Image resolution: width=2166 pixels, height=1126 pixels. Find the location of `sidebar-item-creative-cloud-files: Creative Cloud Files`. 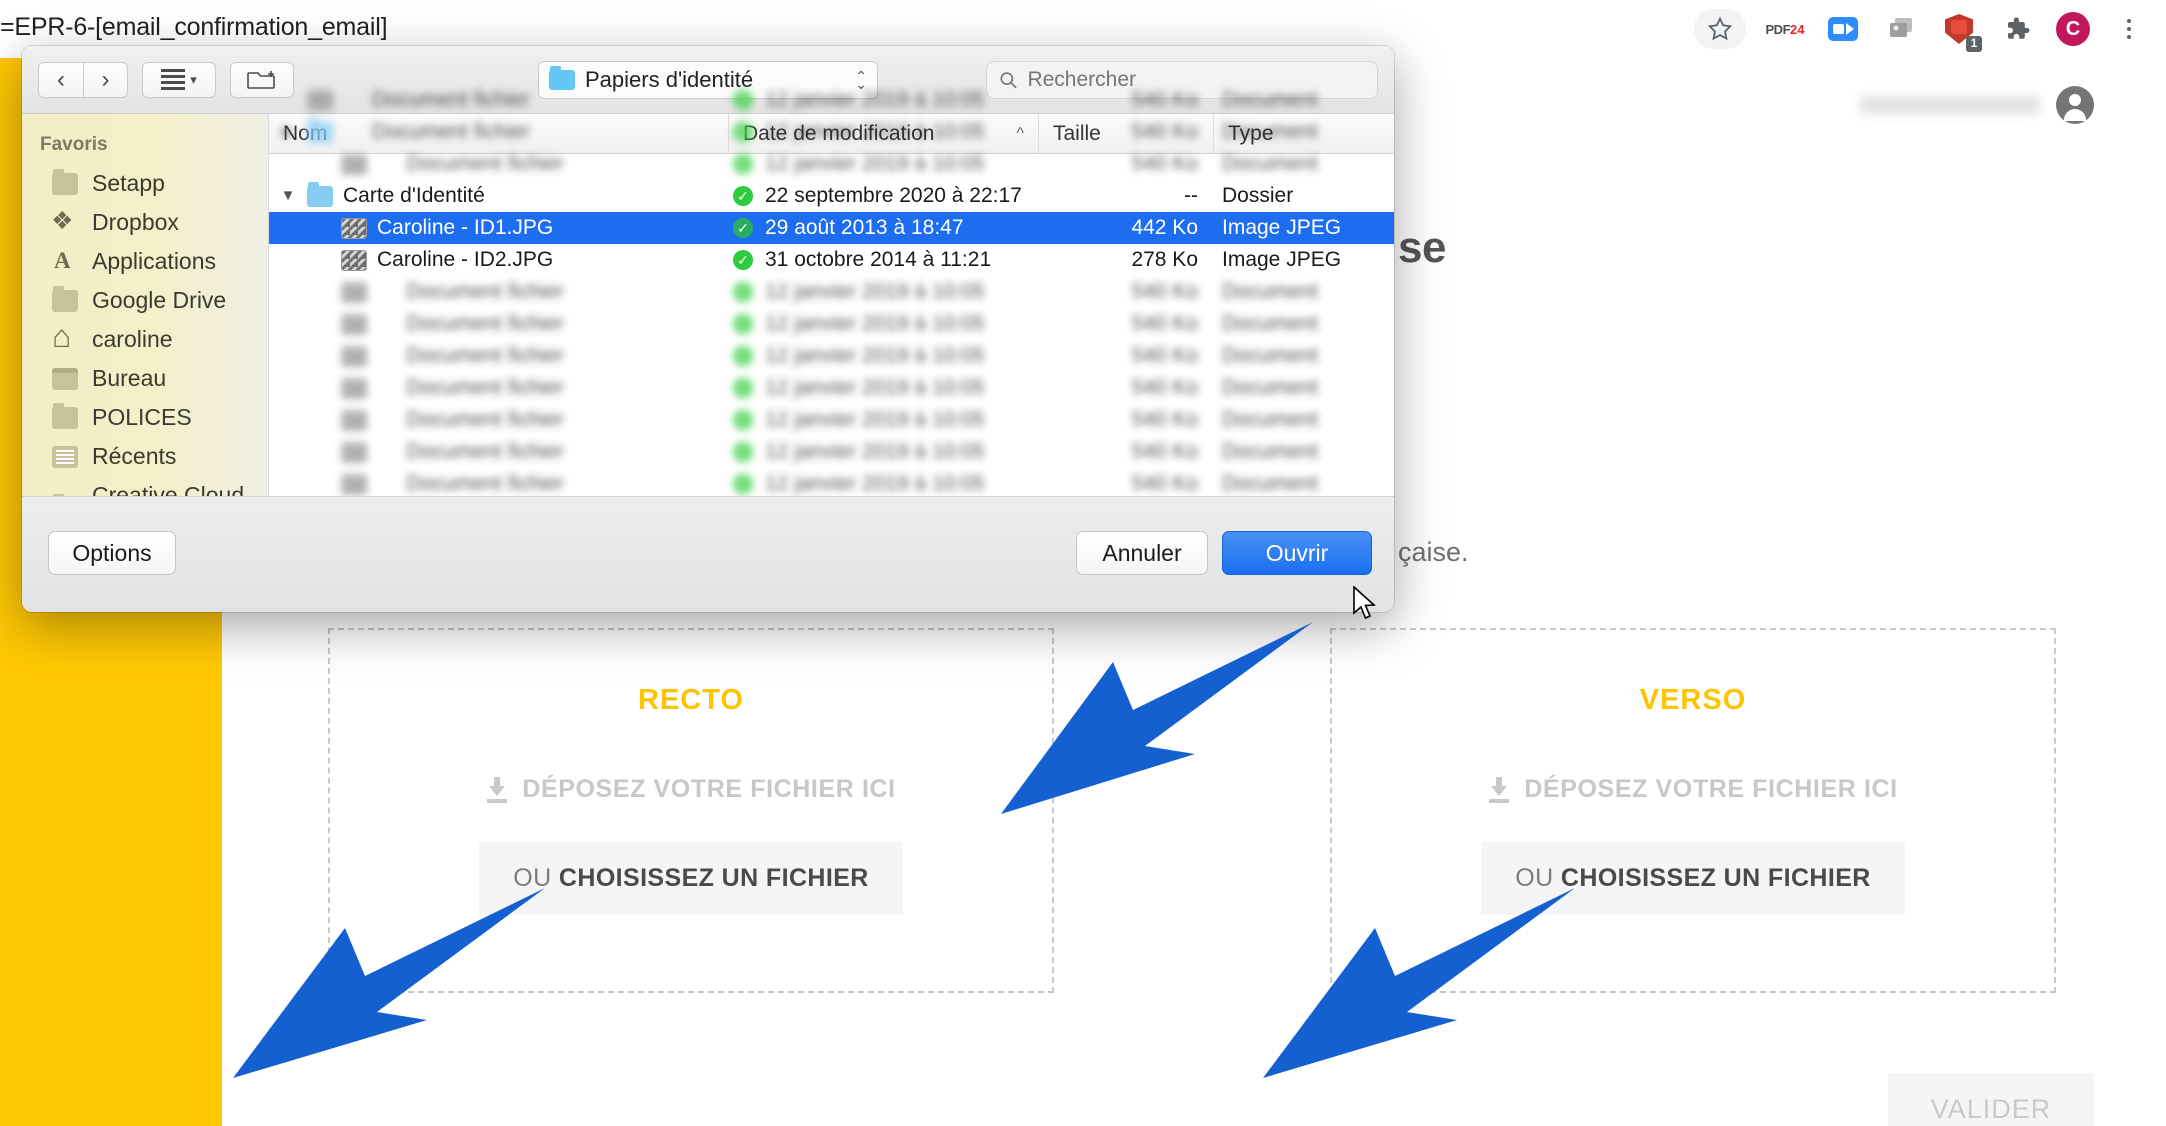

sidebar-item-creative-cloud-files: Creative Cloud Files is located at coordinates (145, 486).